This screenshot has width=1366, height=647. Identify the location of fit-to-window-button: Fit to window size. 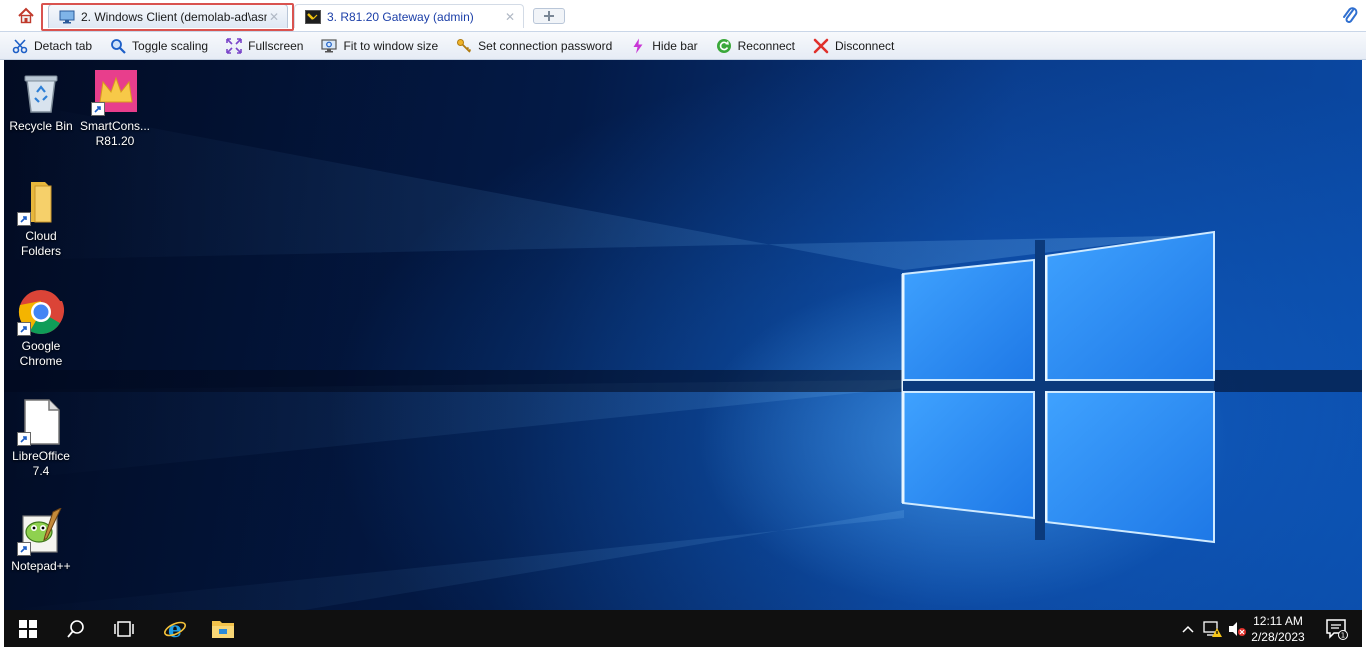
(379, 46).